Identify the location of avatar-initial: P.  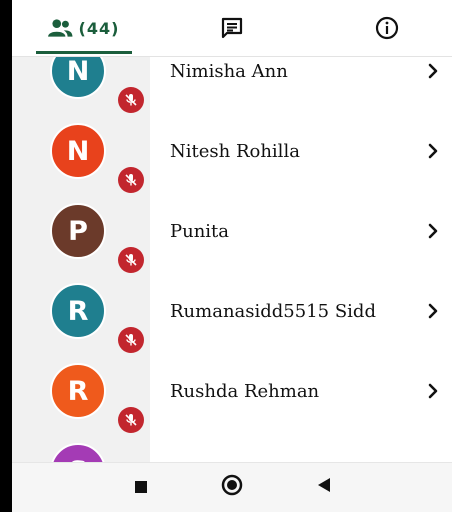
(78, 231).